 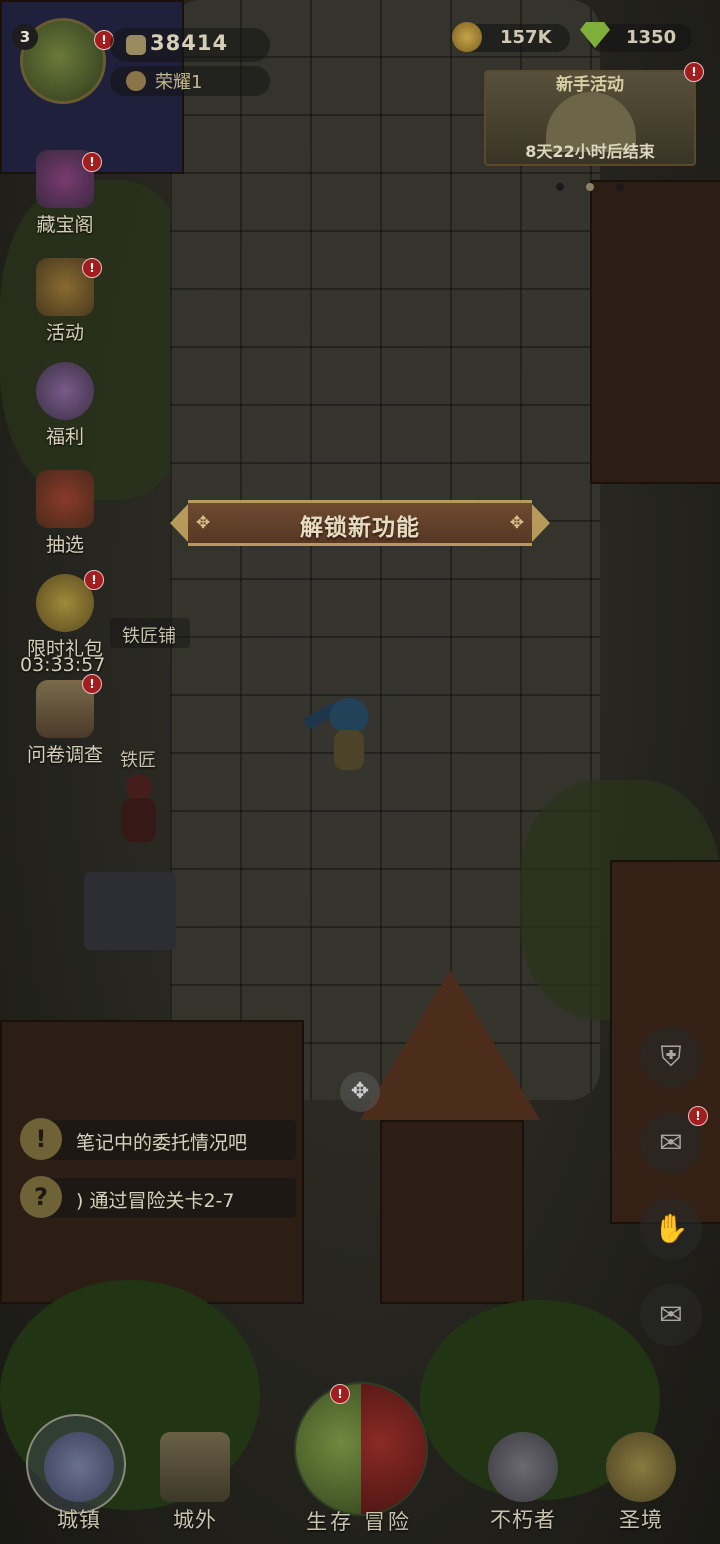 I want to click on unlock-banner-text: 解锁新功能, so click(x=360, y=528).